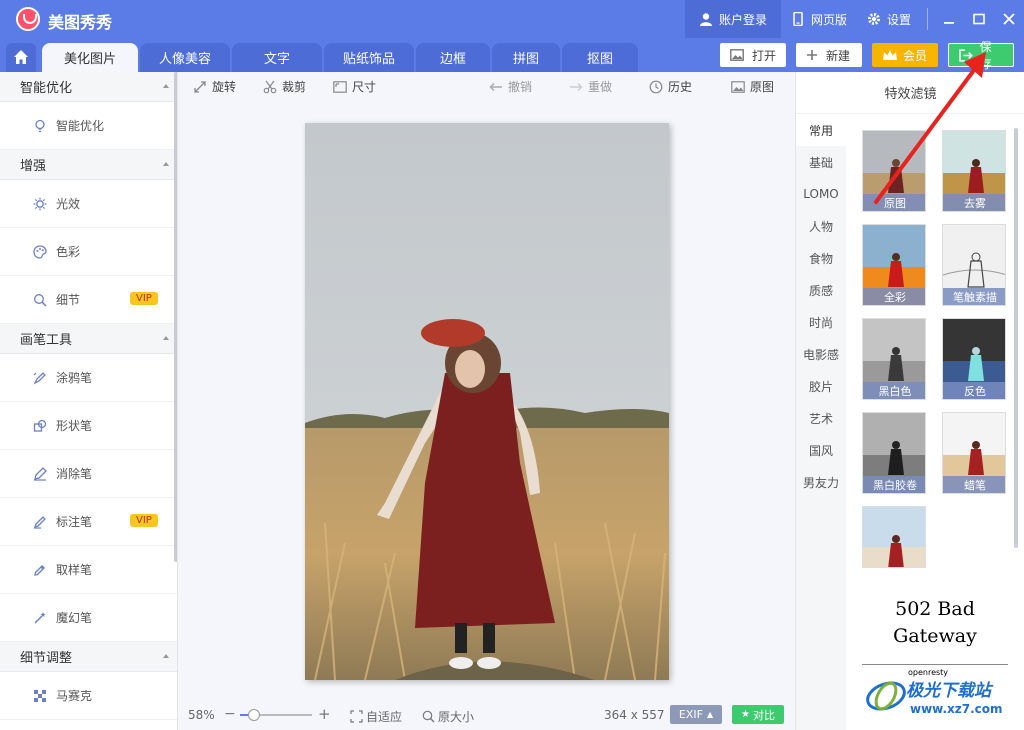  Describe the element at coordinates (369, 57) in the screenshot. I see `tab-stickers: 贴纸饰品` at that location.